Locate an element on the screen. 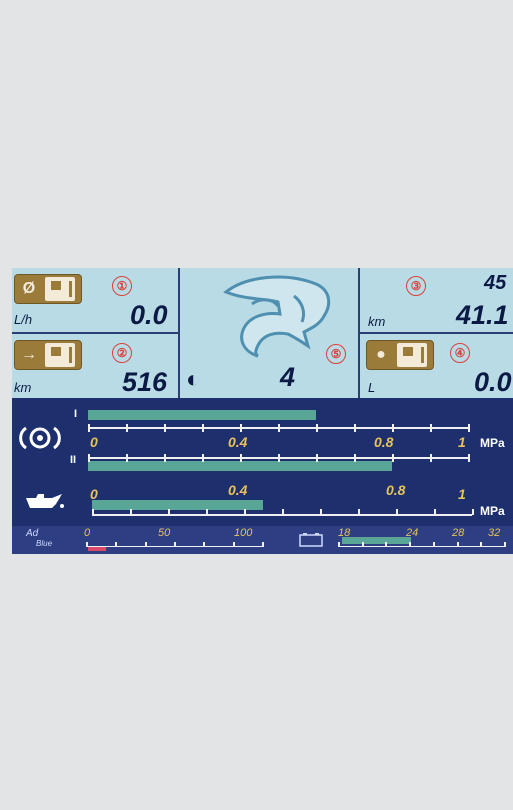  oil-pressure-bar is located at coordinates (177, 505).